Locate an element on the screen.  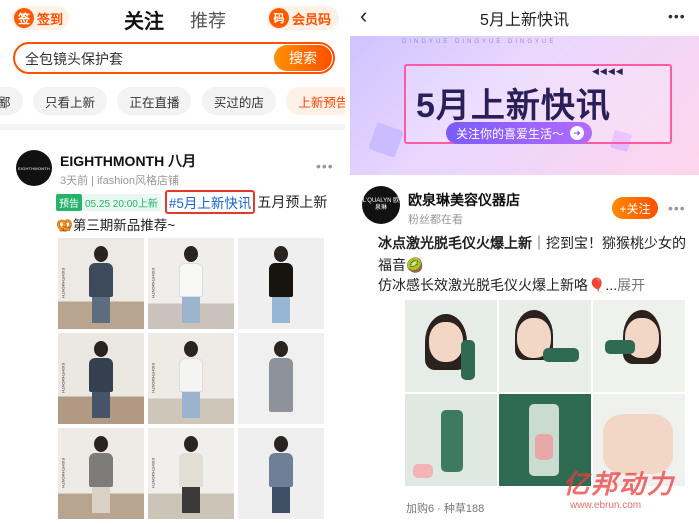
topic-link: #5月上新快讯 is located at coordinates (210, 202).